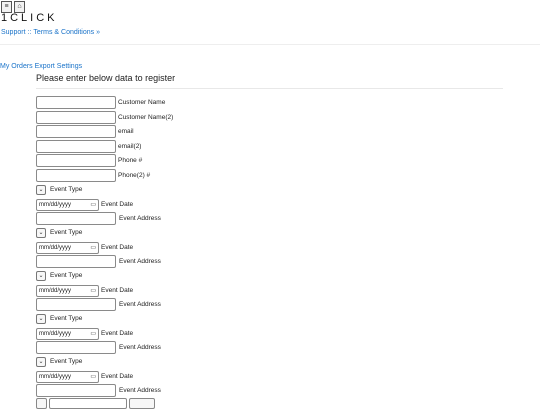  Describe the element at coordinates (98, 32) in the screenshot. I see `more-link: »` at that location.